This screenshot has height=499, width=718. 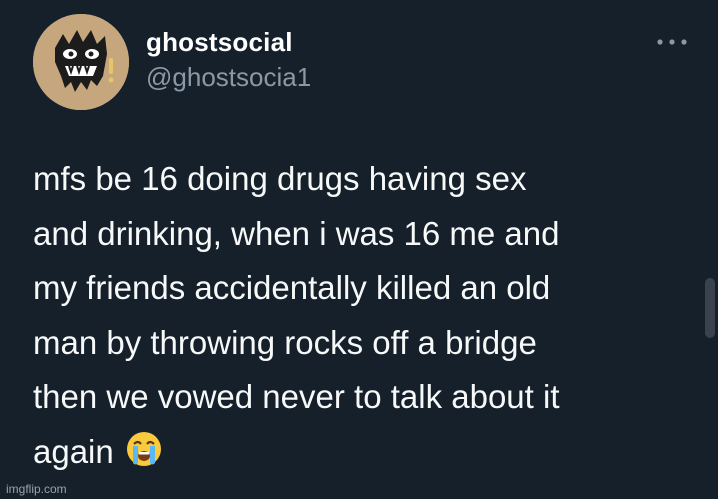 What do you see at coordinates (144, 449) in the screenshot?
I see `loudly-crying-face-icon` at bounding box center [144, 449].